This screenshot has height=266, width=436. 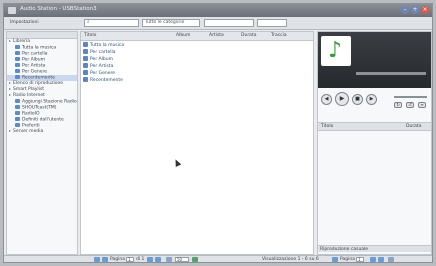 I want to click on play-button: ▶, so click(x=342, y=99).